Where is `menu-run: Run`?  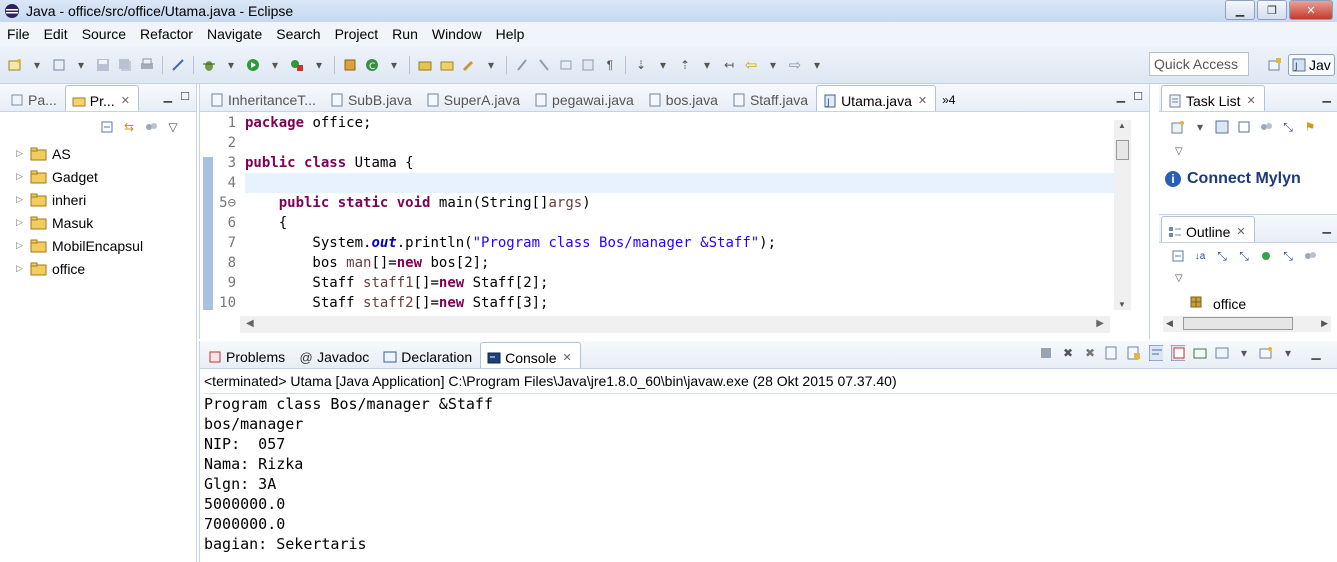
menu-run: Run is located at coordinates (405, 34).